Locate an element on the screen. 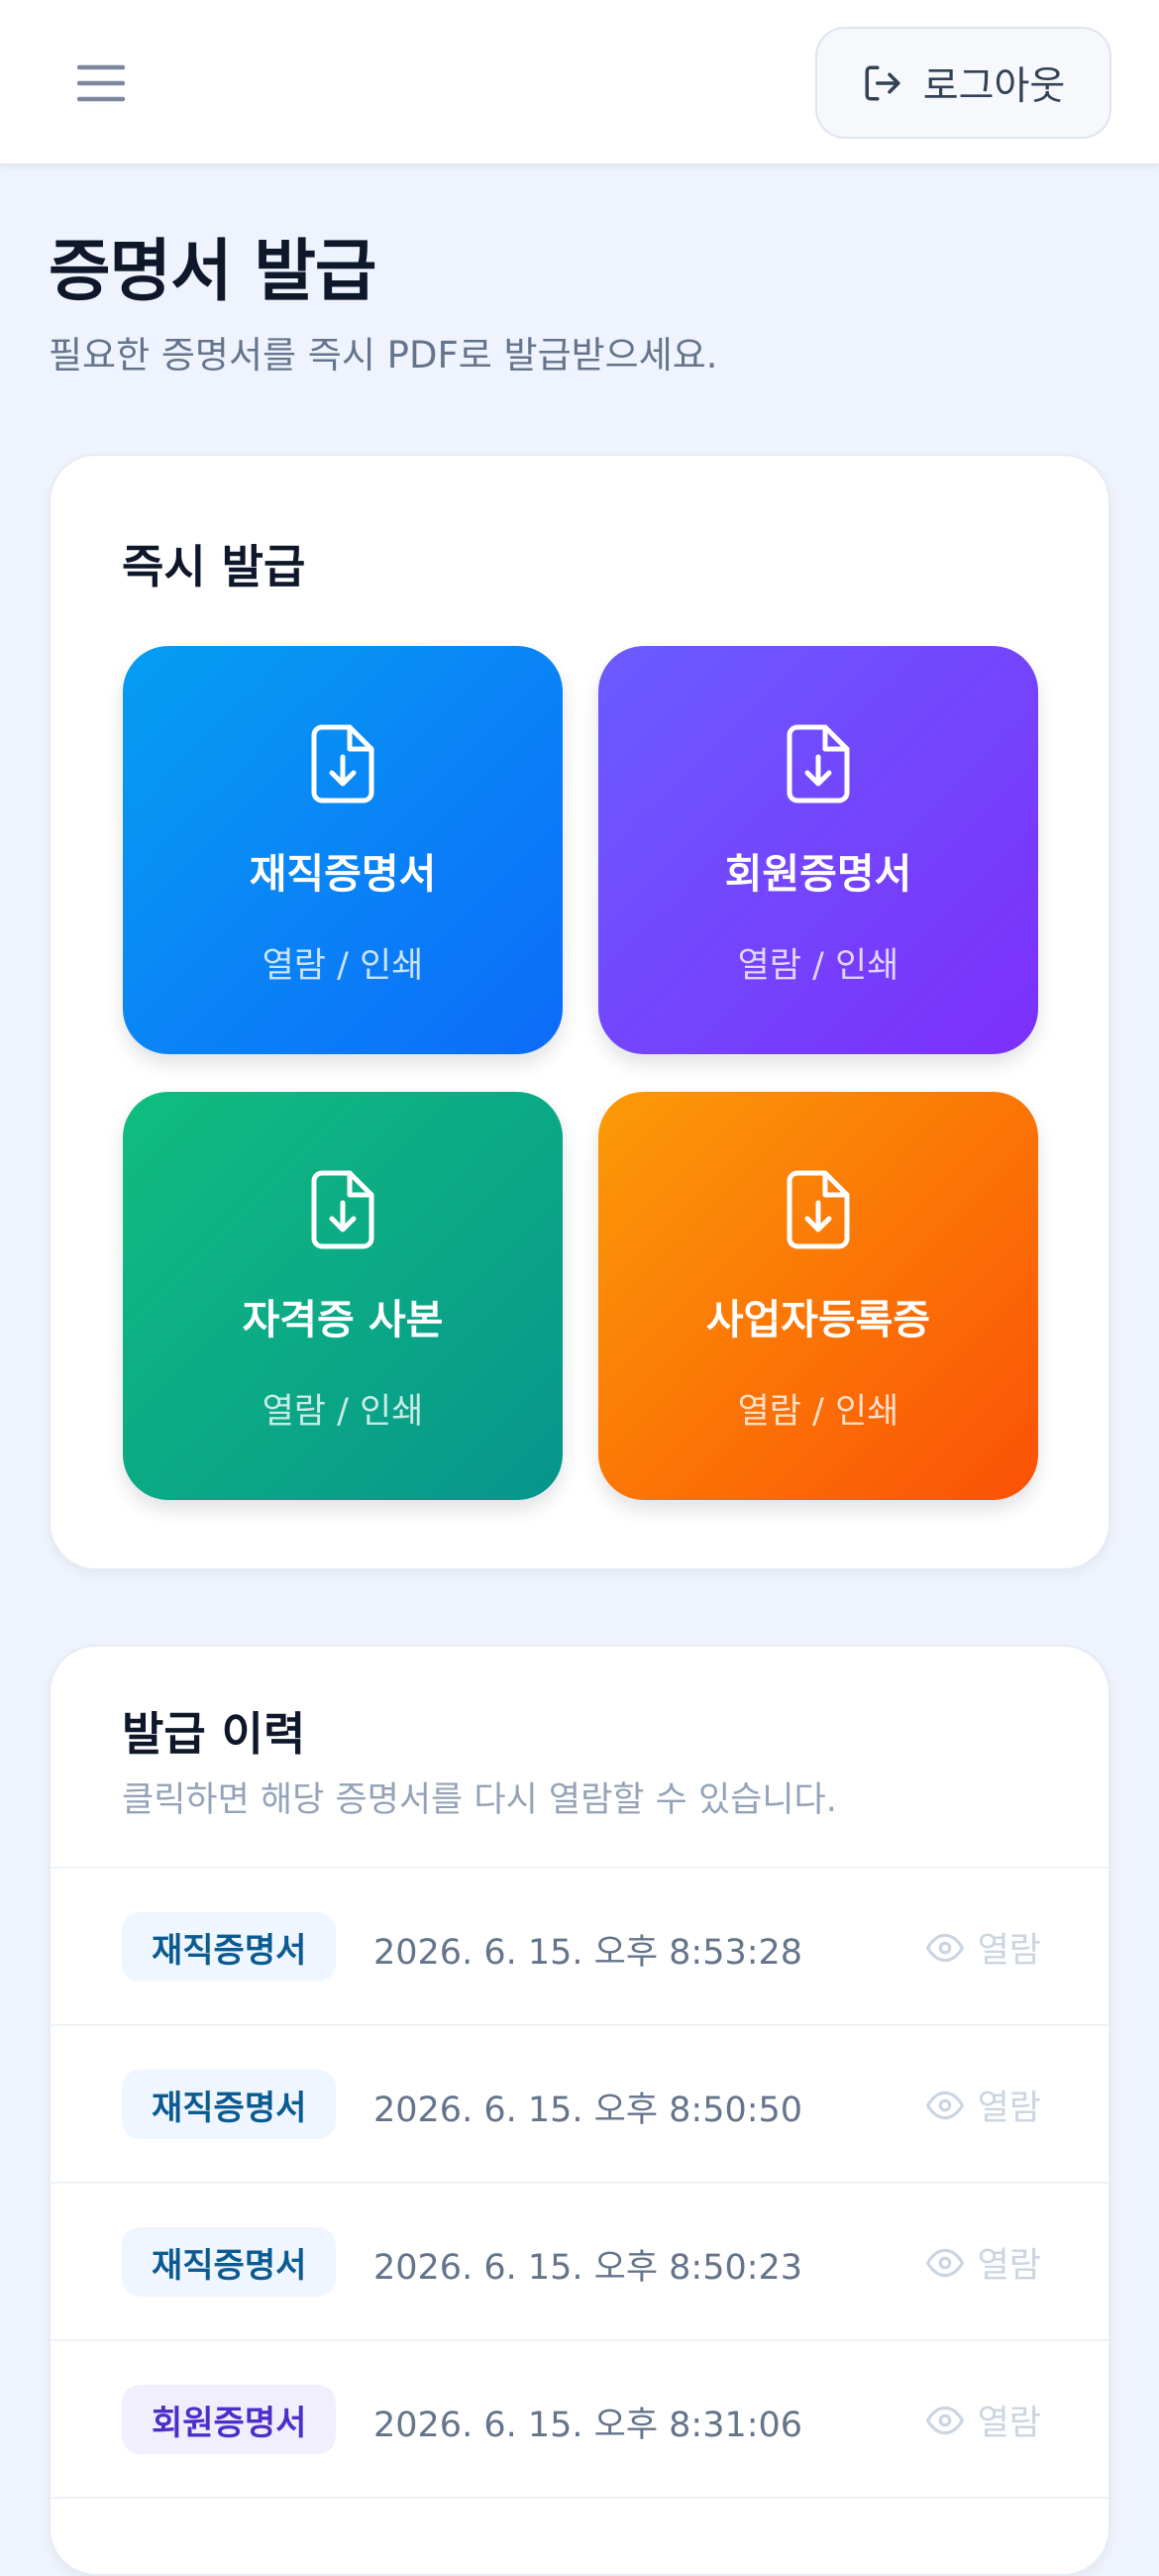 The width and height of the screenshot is (1159, 2576). tile-business-registration: 사업자등록증 열람 / 인쇄 is located at coordinates (818, 1296).